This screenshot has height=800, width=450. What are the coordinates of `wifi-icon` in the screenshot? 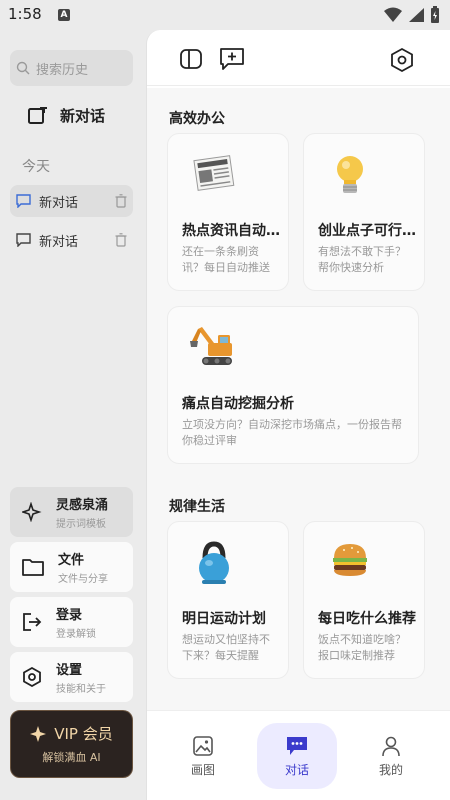 It's located at (393, 14).